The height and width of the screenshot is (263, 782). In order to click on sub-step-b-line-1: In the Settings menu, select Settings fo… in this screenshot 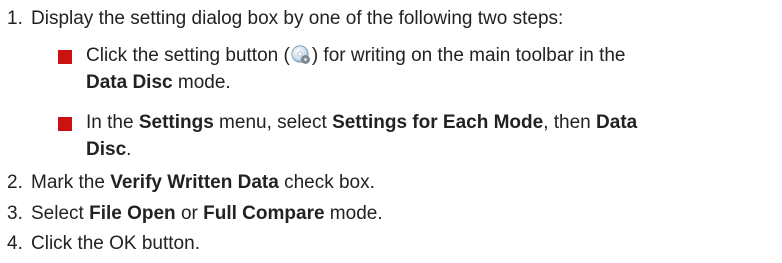, I will do `click(362, 122)`.